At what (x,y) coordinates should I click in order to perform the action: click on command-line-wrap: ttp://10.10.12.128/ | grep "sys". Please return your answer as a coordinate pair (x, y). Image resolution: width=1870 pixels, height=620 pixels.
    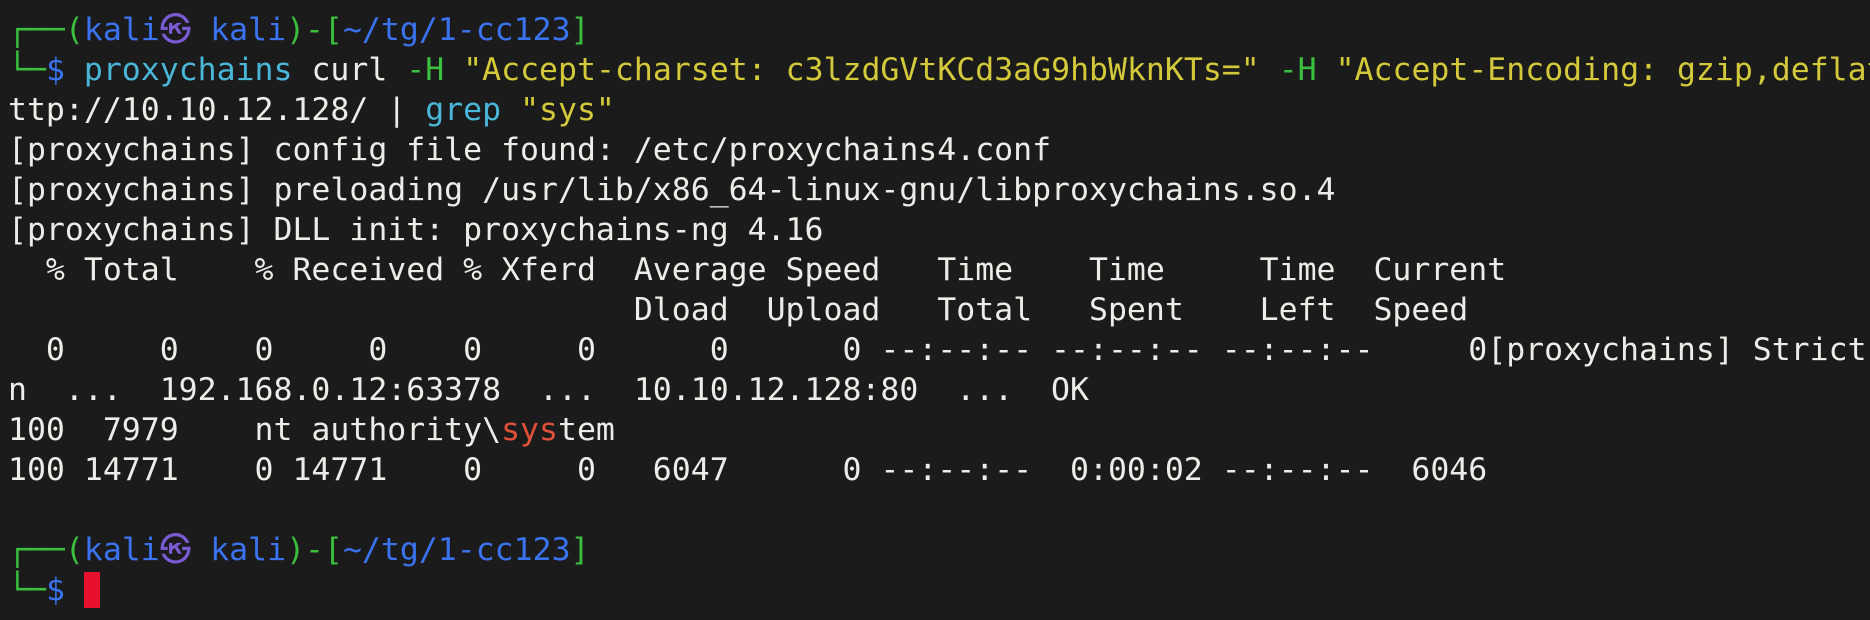
    Looking at the image, I should click on (939, 110).